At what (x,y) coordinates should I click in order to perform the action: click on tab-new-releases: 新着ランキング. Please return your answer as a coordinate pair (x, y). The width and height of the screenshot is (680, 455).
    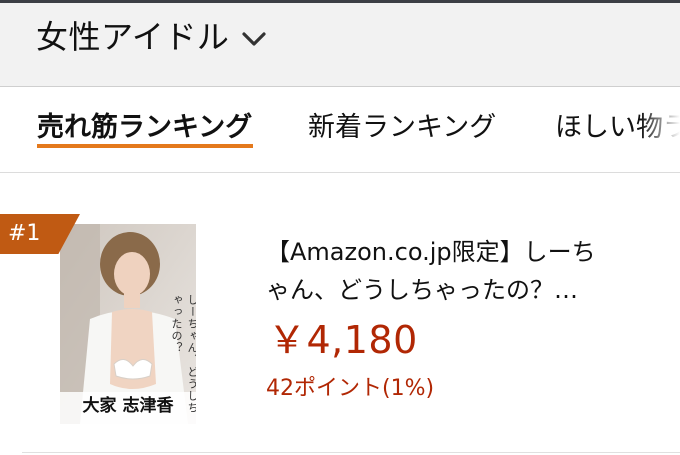
    Looking at the image, I should click on (402, 128).